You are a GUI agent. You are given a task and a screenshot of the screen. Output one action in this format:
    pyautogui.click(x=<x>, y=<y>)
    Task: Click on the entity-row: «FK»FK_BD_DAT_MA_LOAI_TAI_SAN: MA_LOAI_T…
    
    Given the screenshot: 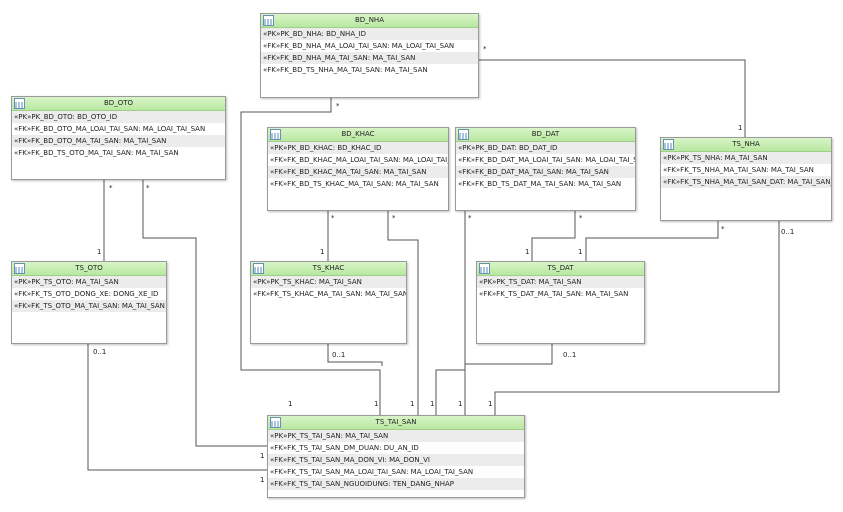 What is the action you would take?
    pyautogui.click(x=545, y=160)
    